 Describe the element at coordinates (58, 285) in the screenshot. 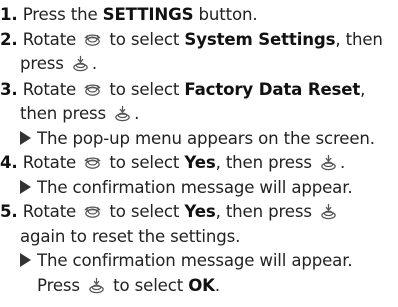

I see `step-result: Press` at that location.